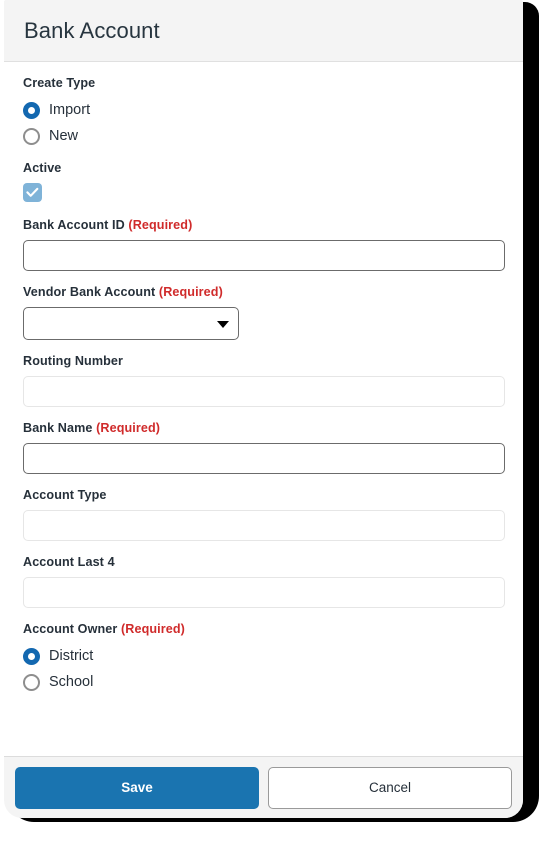 The image size is (555, 843). I want to click on bank-name-input, so click(264, 458).